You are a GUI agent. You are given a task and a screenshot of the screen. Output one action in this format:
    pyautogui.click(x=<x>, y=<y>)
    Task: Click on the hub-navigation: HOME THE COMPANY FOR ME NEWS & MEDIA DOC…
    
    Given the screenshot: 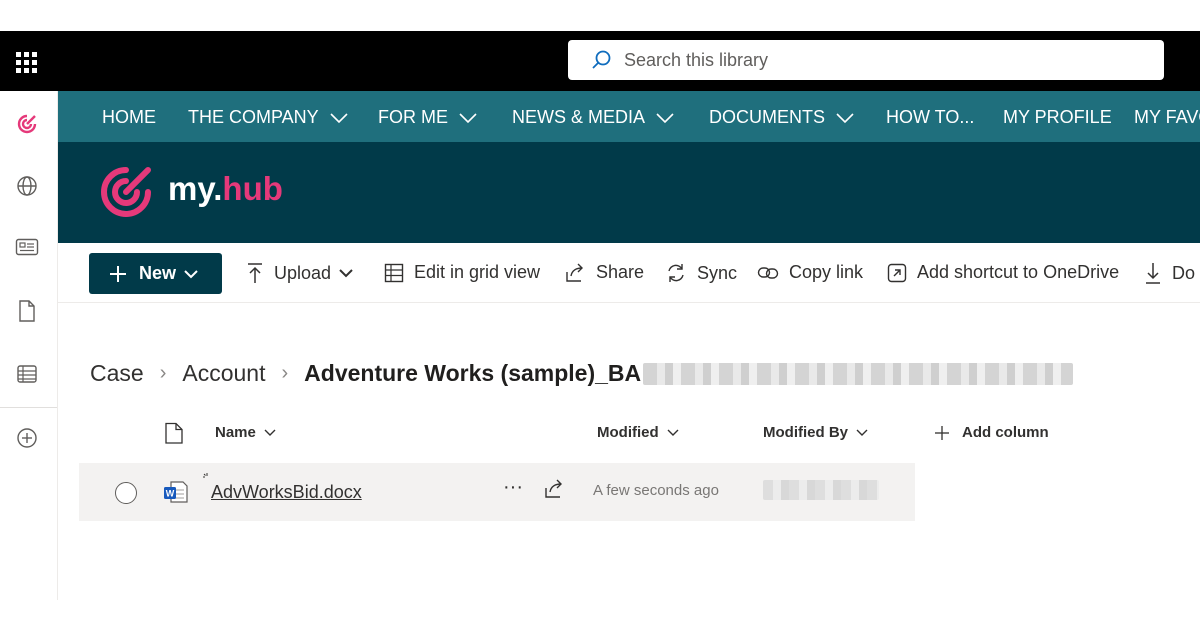 What is the action you would take?
    pyautogui.click(x=629, y=116)
    